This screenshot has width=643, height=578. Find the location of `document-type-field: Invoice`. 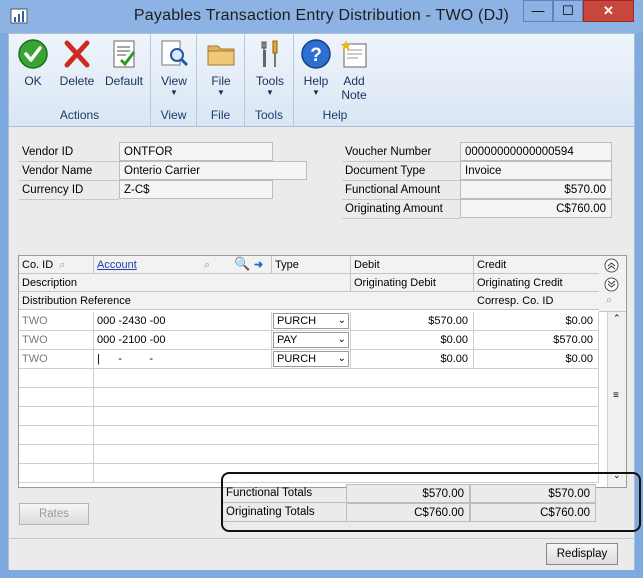

document-type-field: Invoice is located at coordinates (536, 170).